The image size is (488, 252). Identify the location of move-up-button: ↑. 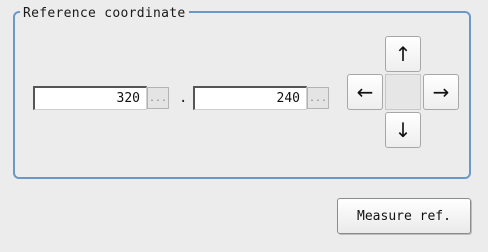
(403, 54).